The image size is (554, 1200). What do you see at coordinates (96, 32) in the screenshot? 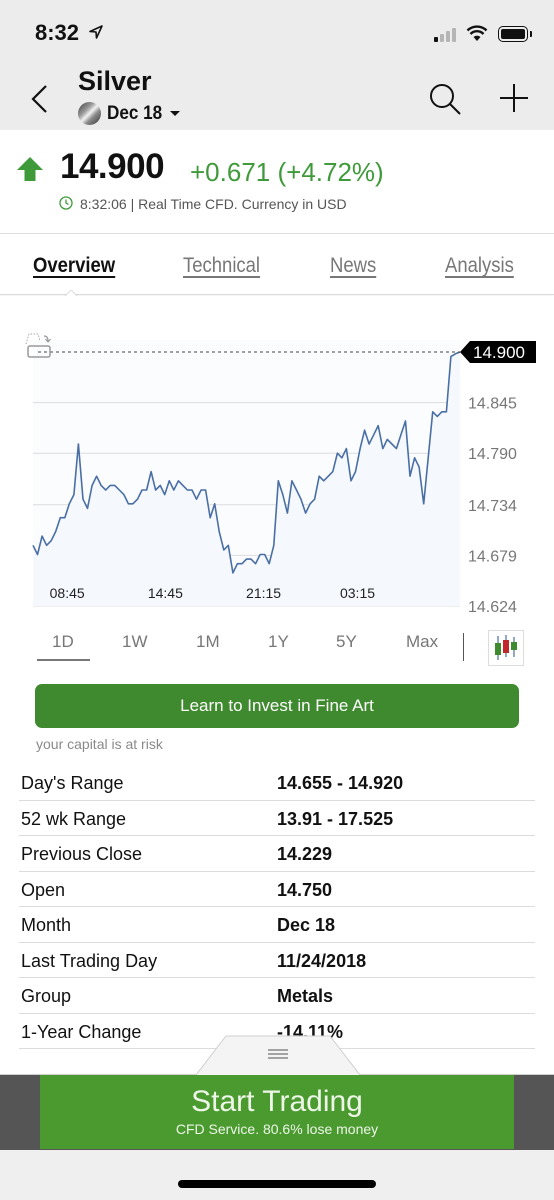
I see `location-arrow-icon` at bounding box center [96, 32].